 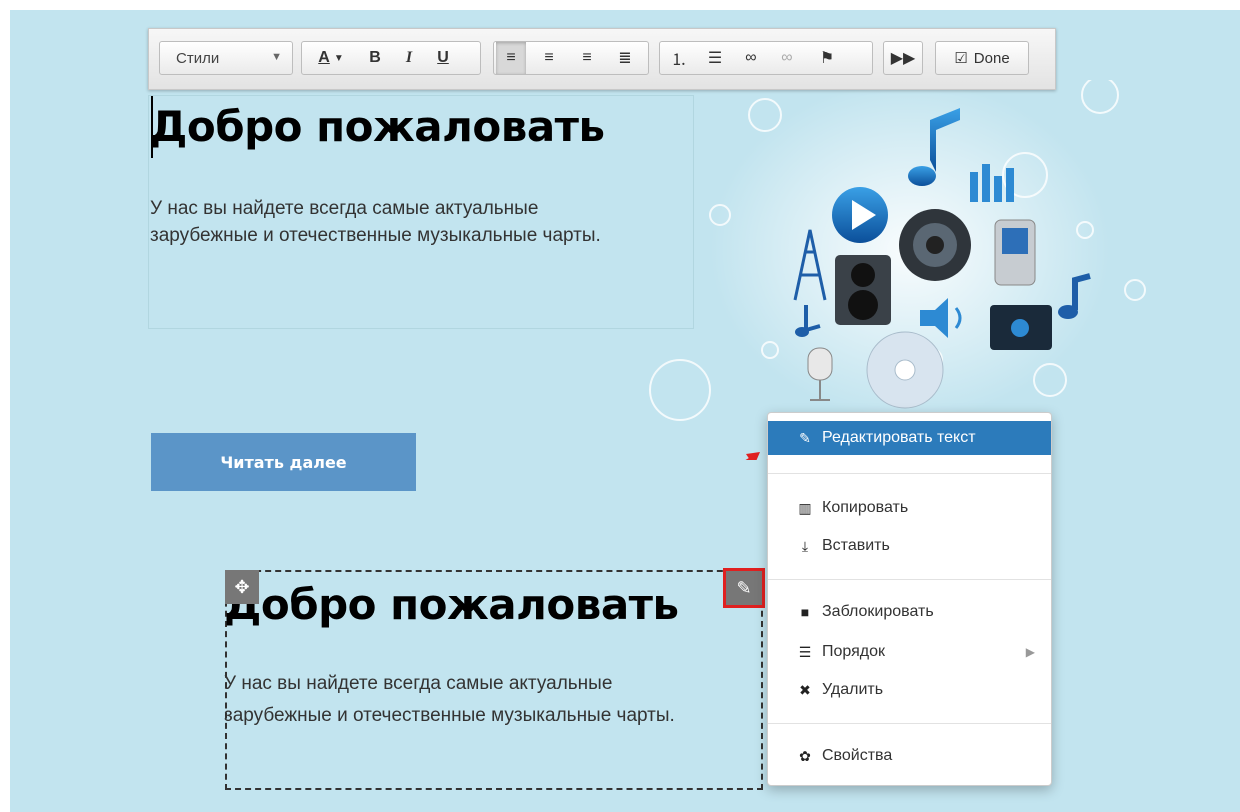 I want to click on ordered-list-icon: ⒈, so click(x=679, y=58).